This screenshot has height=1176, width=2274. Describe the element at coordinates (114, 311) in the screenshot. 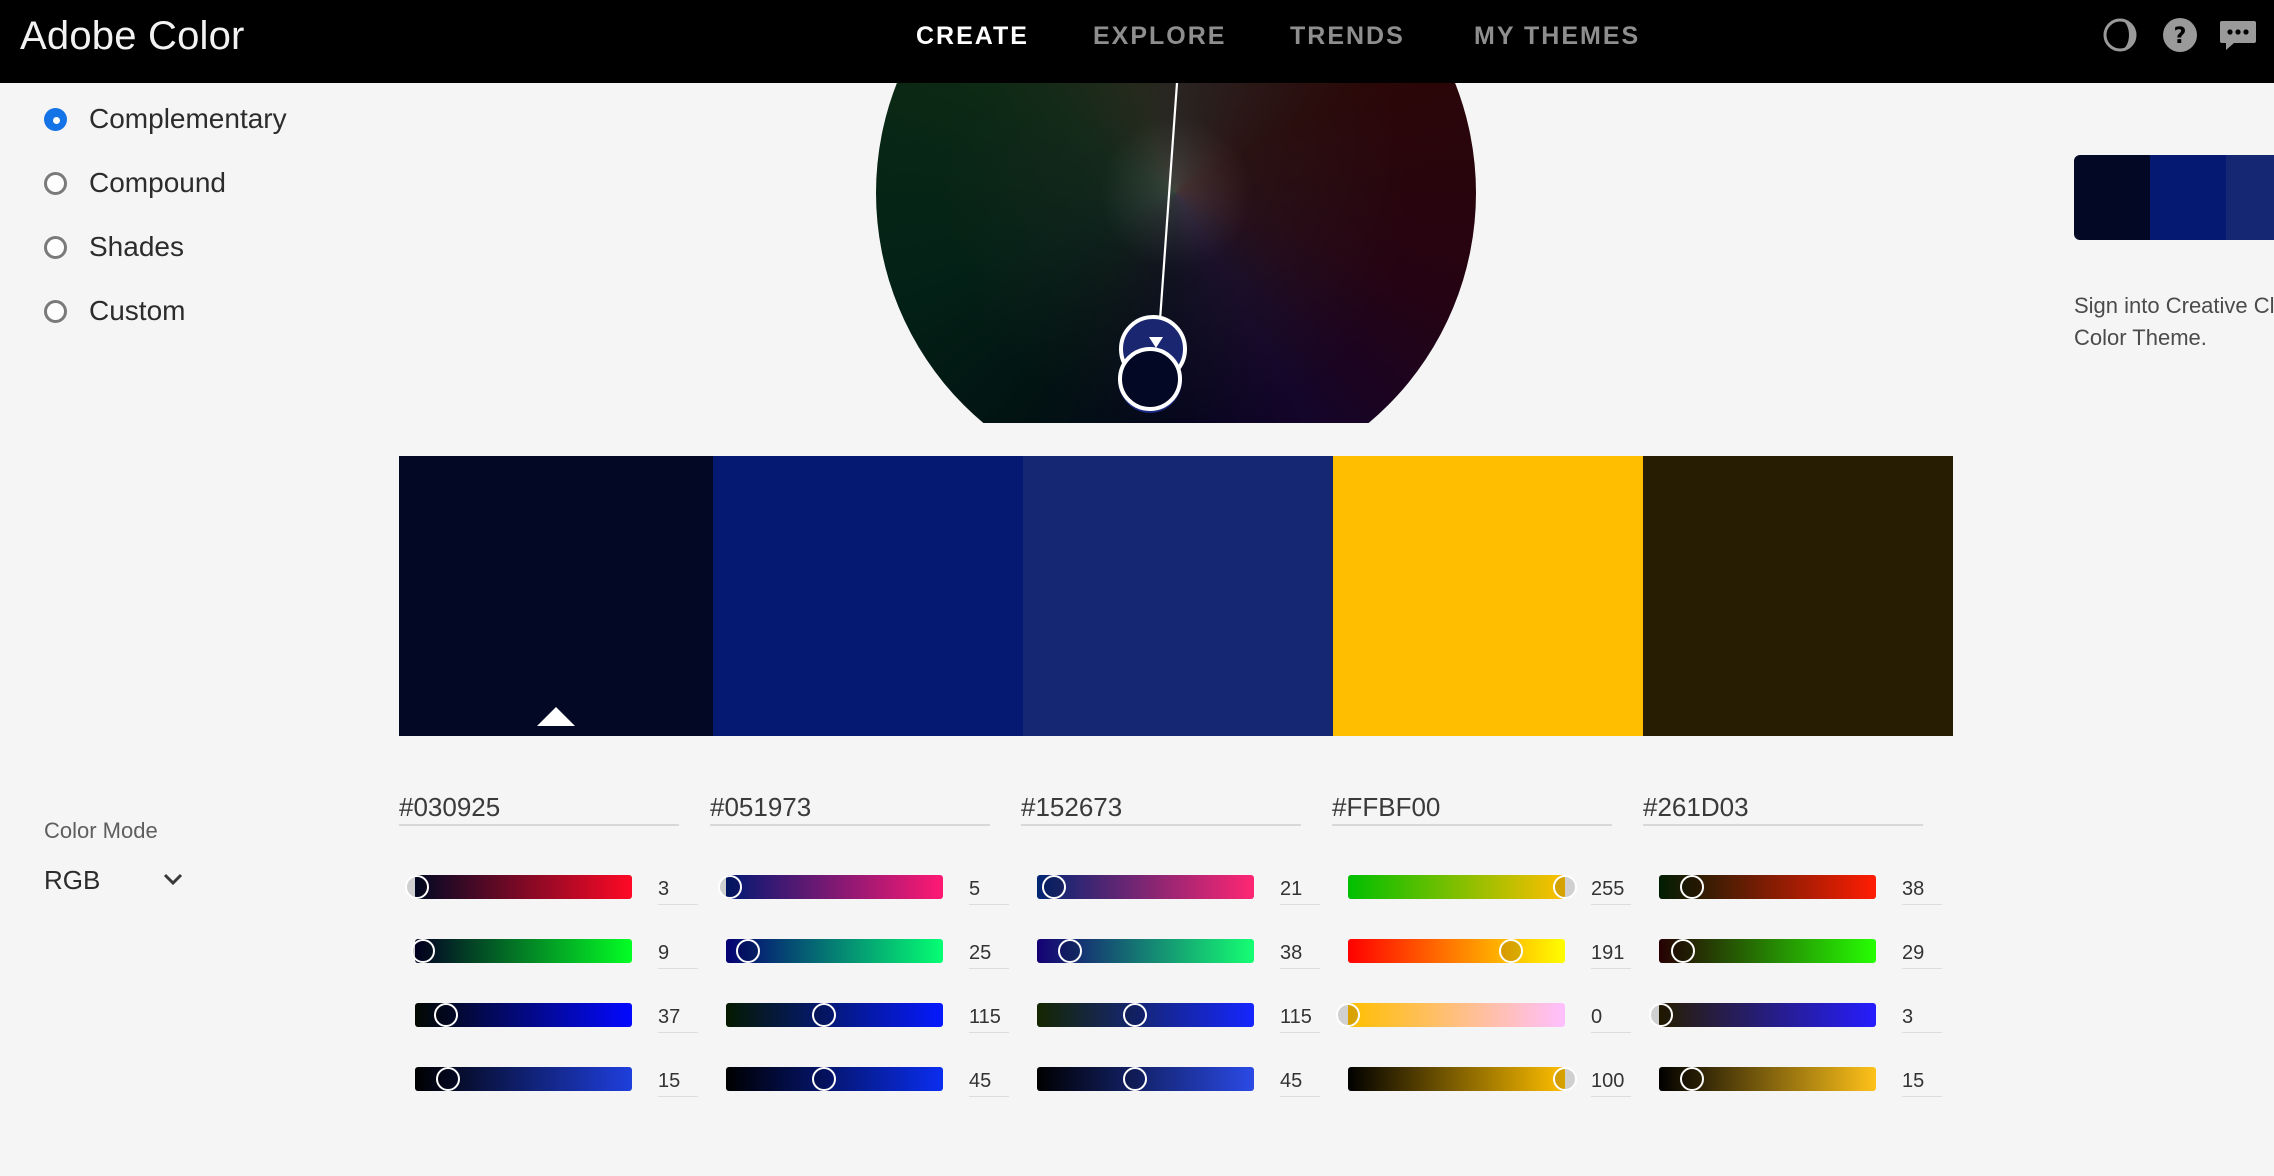

I see `rule-custom: Custom` at that location.